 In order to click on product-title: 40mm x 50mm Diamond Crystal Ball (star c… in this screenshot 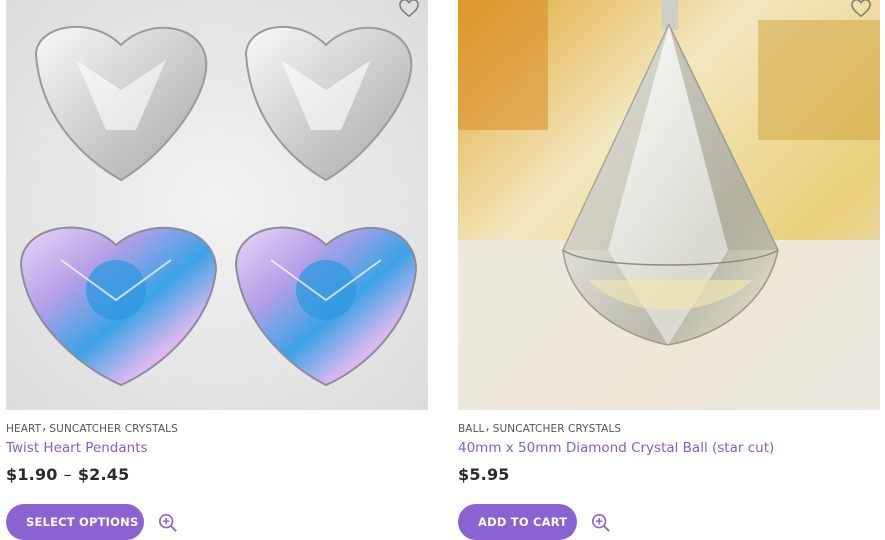, I will do `click(616, 448)`.